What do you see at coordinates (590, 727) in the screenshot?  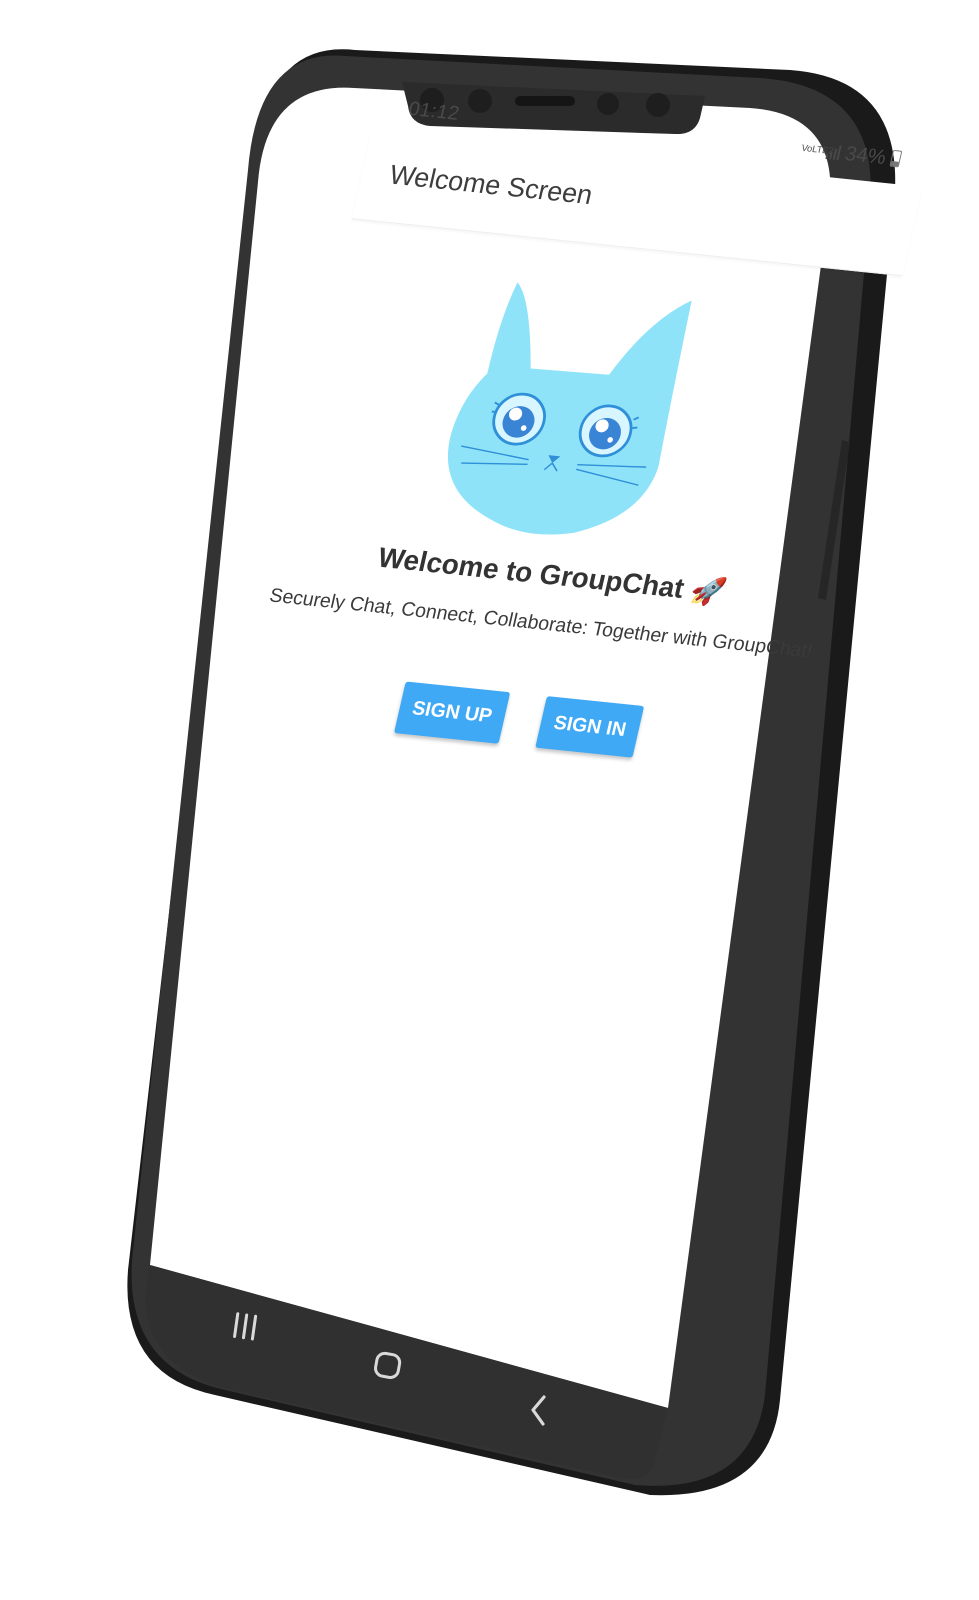 I see `sign-in-button: SIGN IN` at bounding box center [590, 727].